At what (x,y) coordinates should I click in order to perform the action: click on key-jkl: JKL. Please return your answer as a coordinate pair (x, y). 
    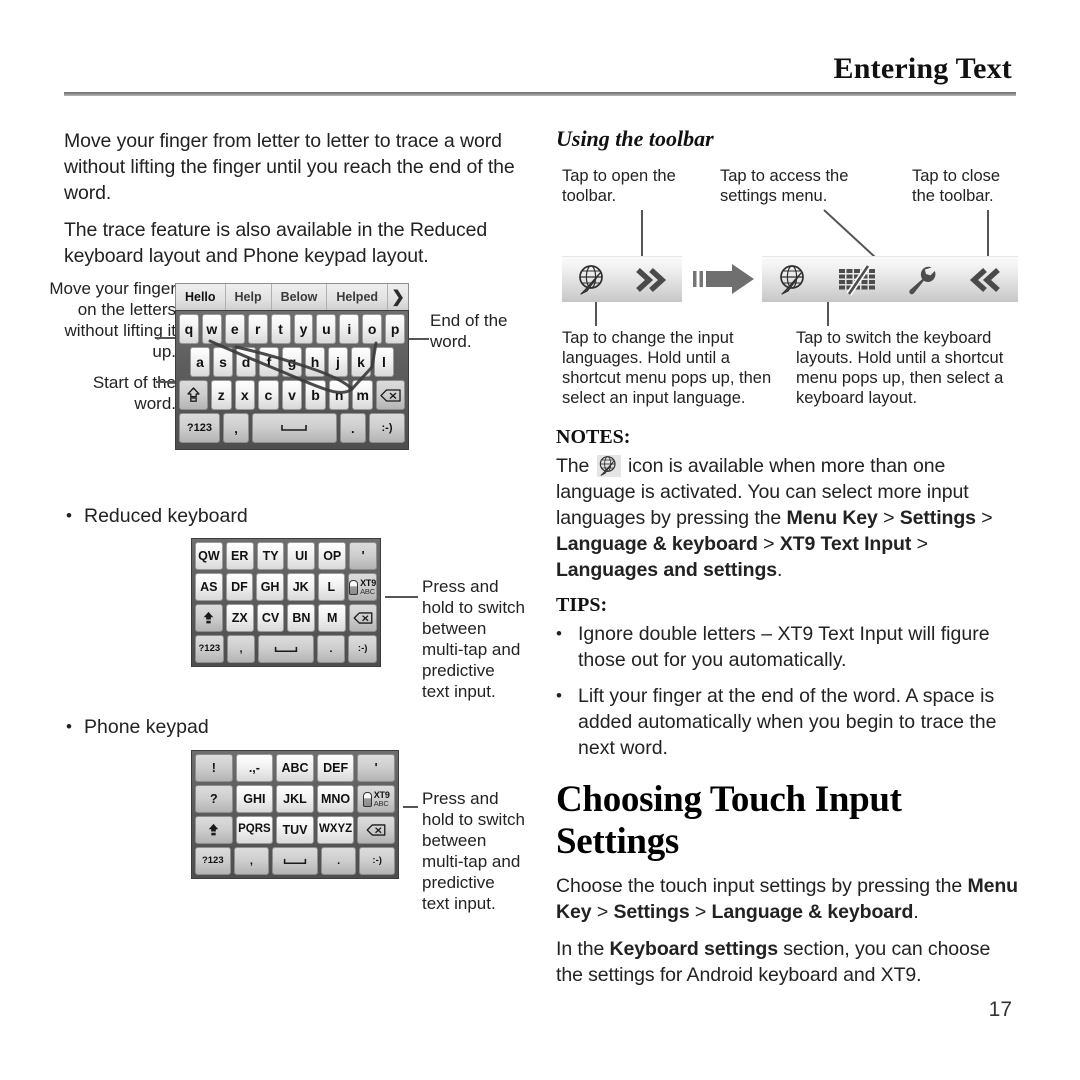
    Looking at the image, I should click on (295, 799).